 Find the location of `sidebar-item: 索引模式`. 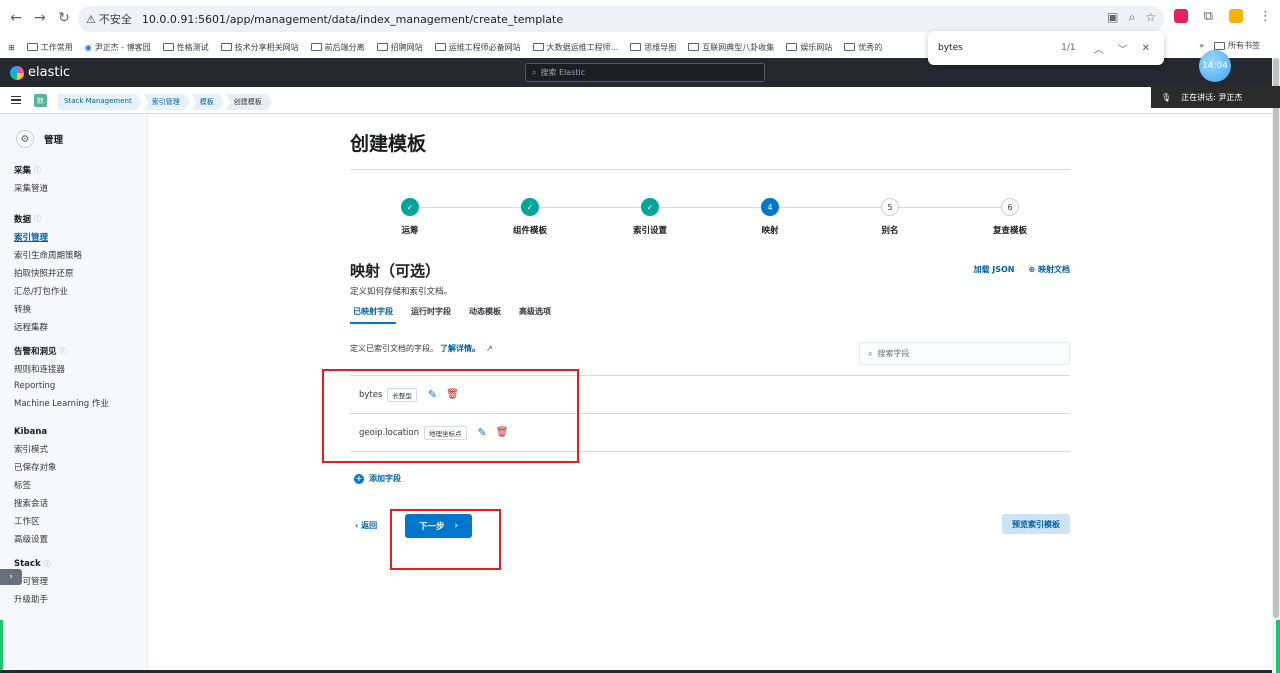

sidebar-item: 索引模式 is located at coordinates (35, 449).